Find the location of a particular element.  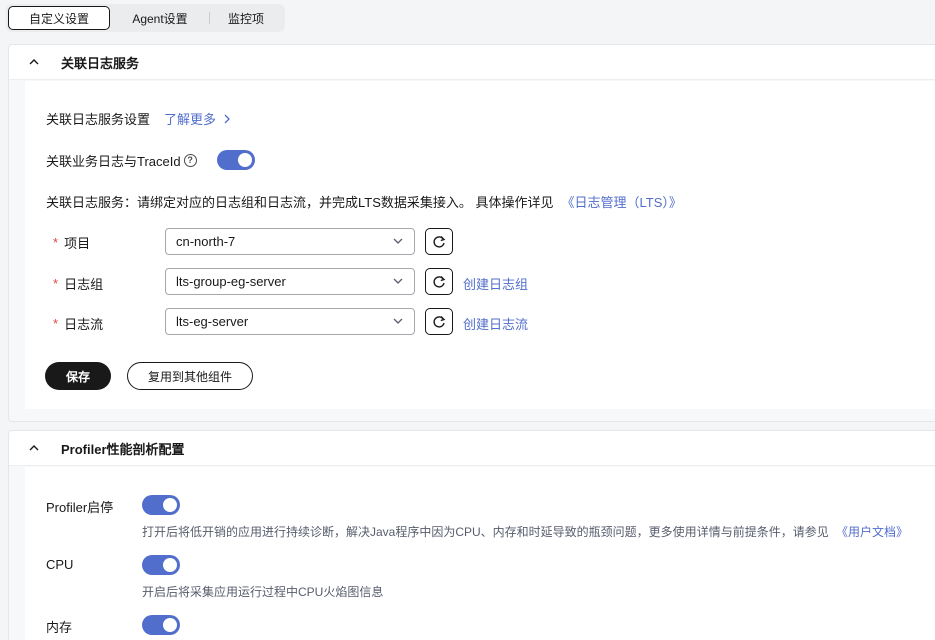

project-label: * 项目 is located at coordinates (71, 242).